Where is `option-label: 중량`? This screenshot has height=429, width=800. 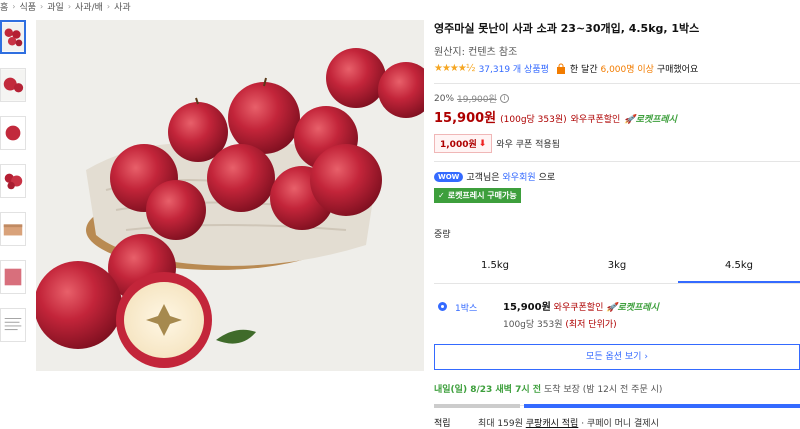
option-label: 중량 is located at coordinates (442, 235).